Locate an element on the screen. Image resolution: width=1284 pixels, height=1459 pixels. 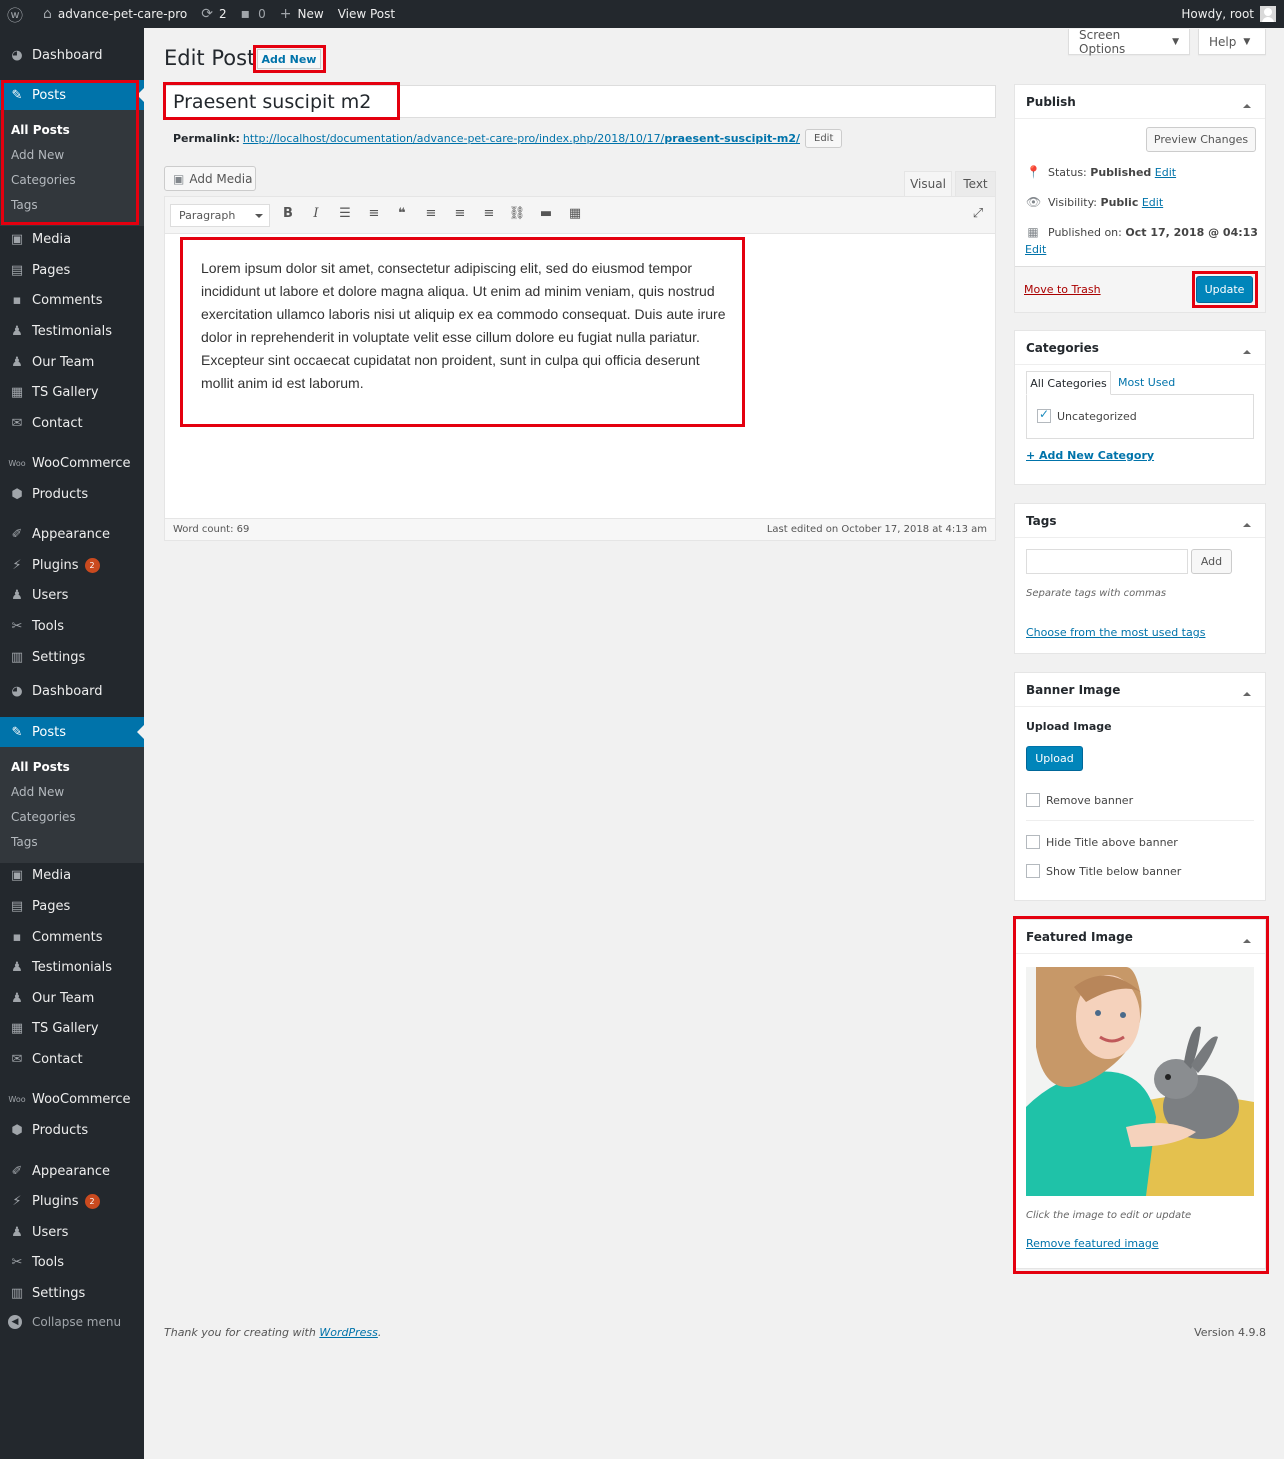
sidebar-item-appearance-2: ✐ Appearance is located at coordinates (72, 1171).